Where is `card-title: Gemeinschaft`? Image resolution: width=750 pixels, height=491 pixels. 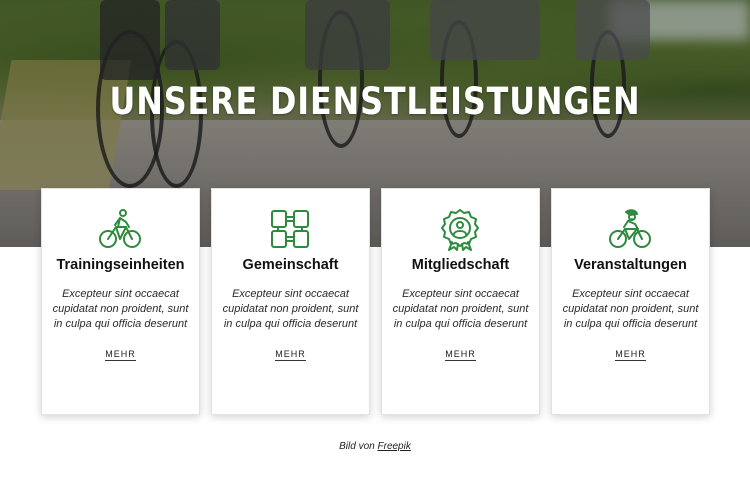 card-title: Gemeinschaft is located at coordinates (290, 265).